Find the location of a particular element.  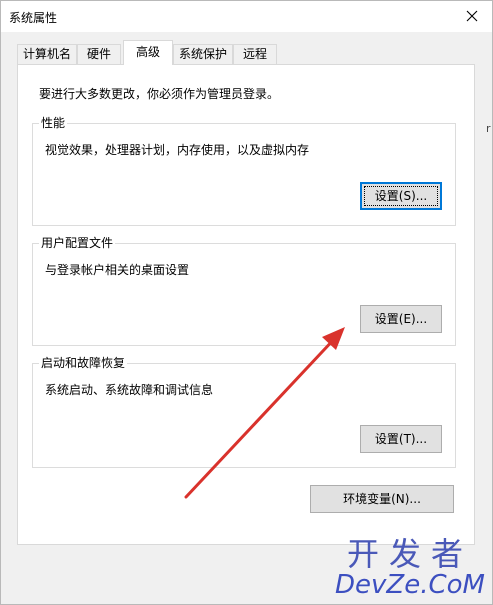

tab-label: 硬件 is located at coordinates (98, 54).